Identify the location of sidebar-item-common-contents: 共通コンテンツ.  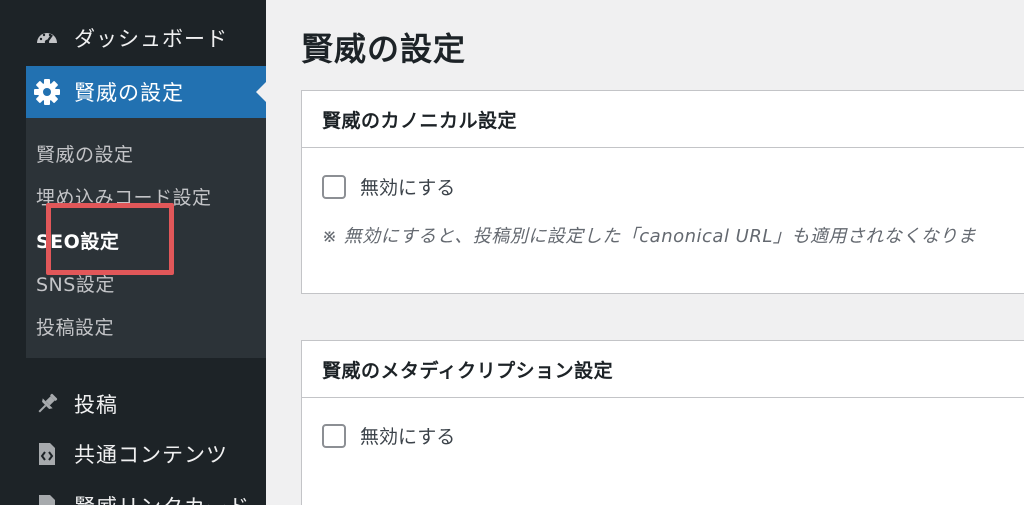
(146, 454).